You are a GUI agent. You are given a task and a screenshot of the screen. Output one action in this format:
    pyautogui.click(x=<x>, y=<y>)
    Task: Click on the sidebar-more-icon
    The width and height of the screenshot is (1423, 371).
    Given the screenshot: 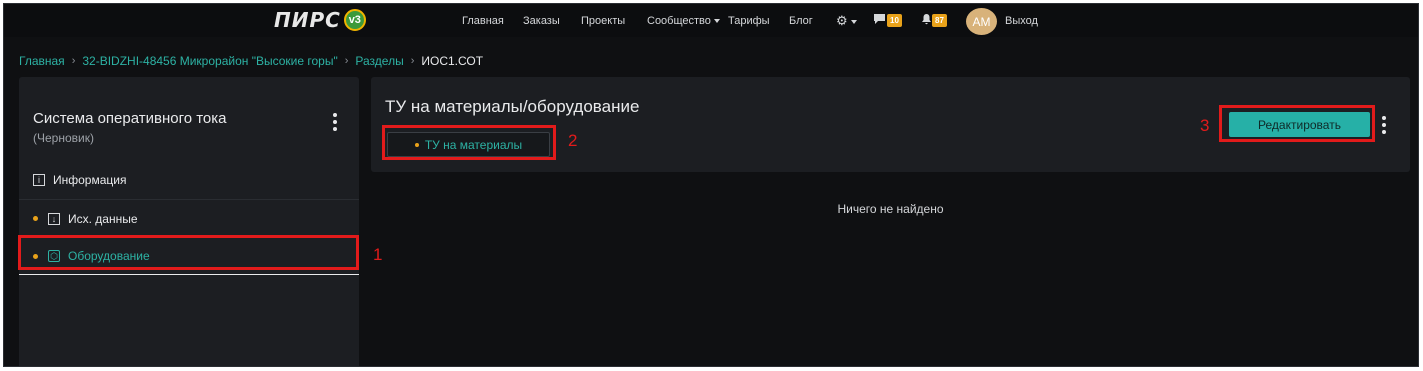 What is the action you would take?
    pyautogui.click(x=335, y=122)
    